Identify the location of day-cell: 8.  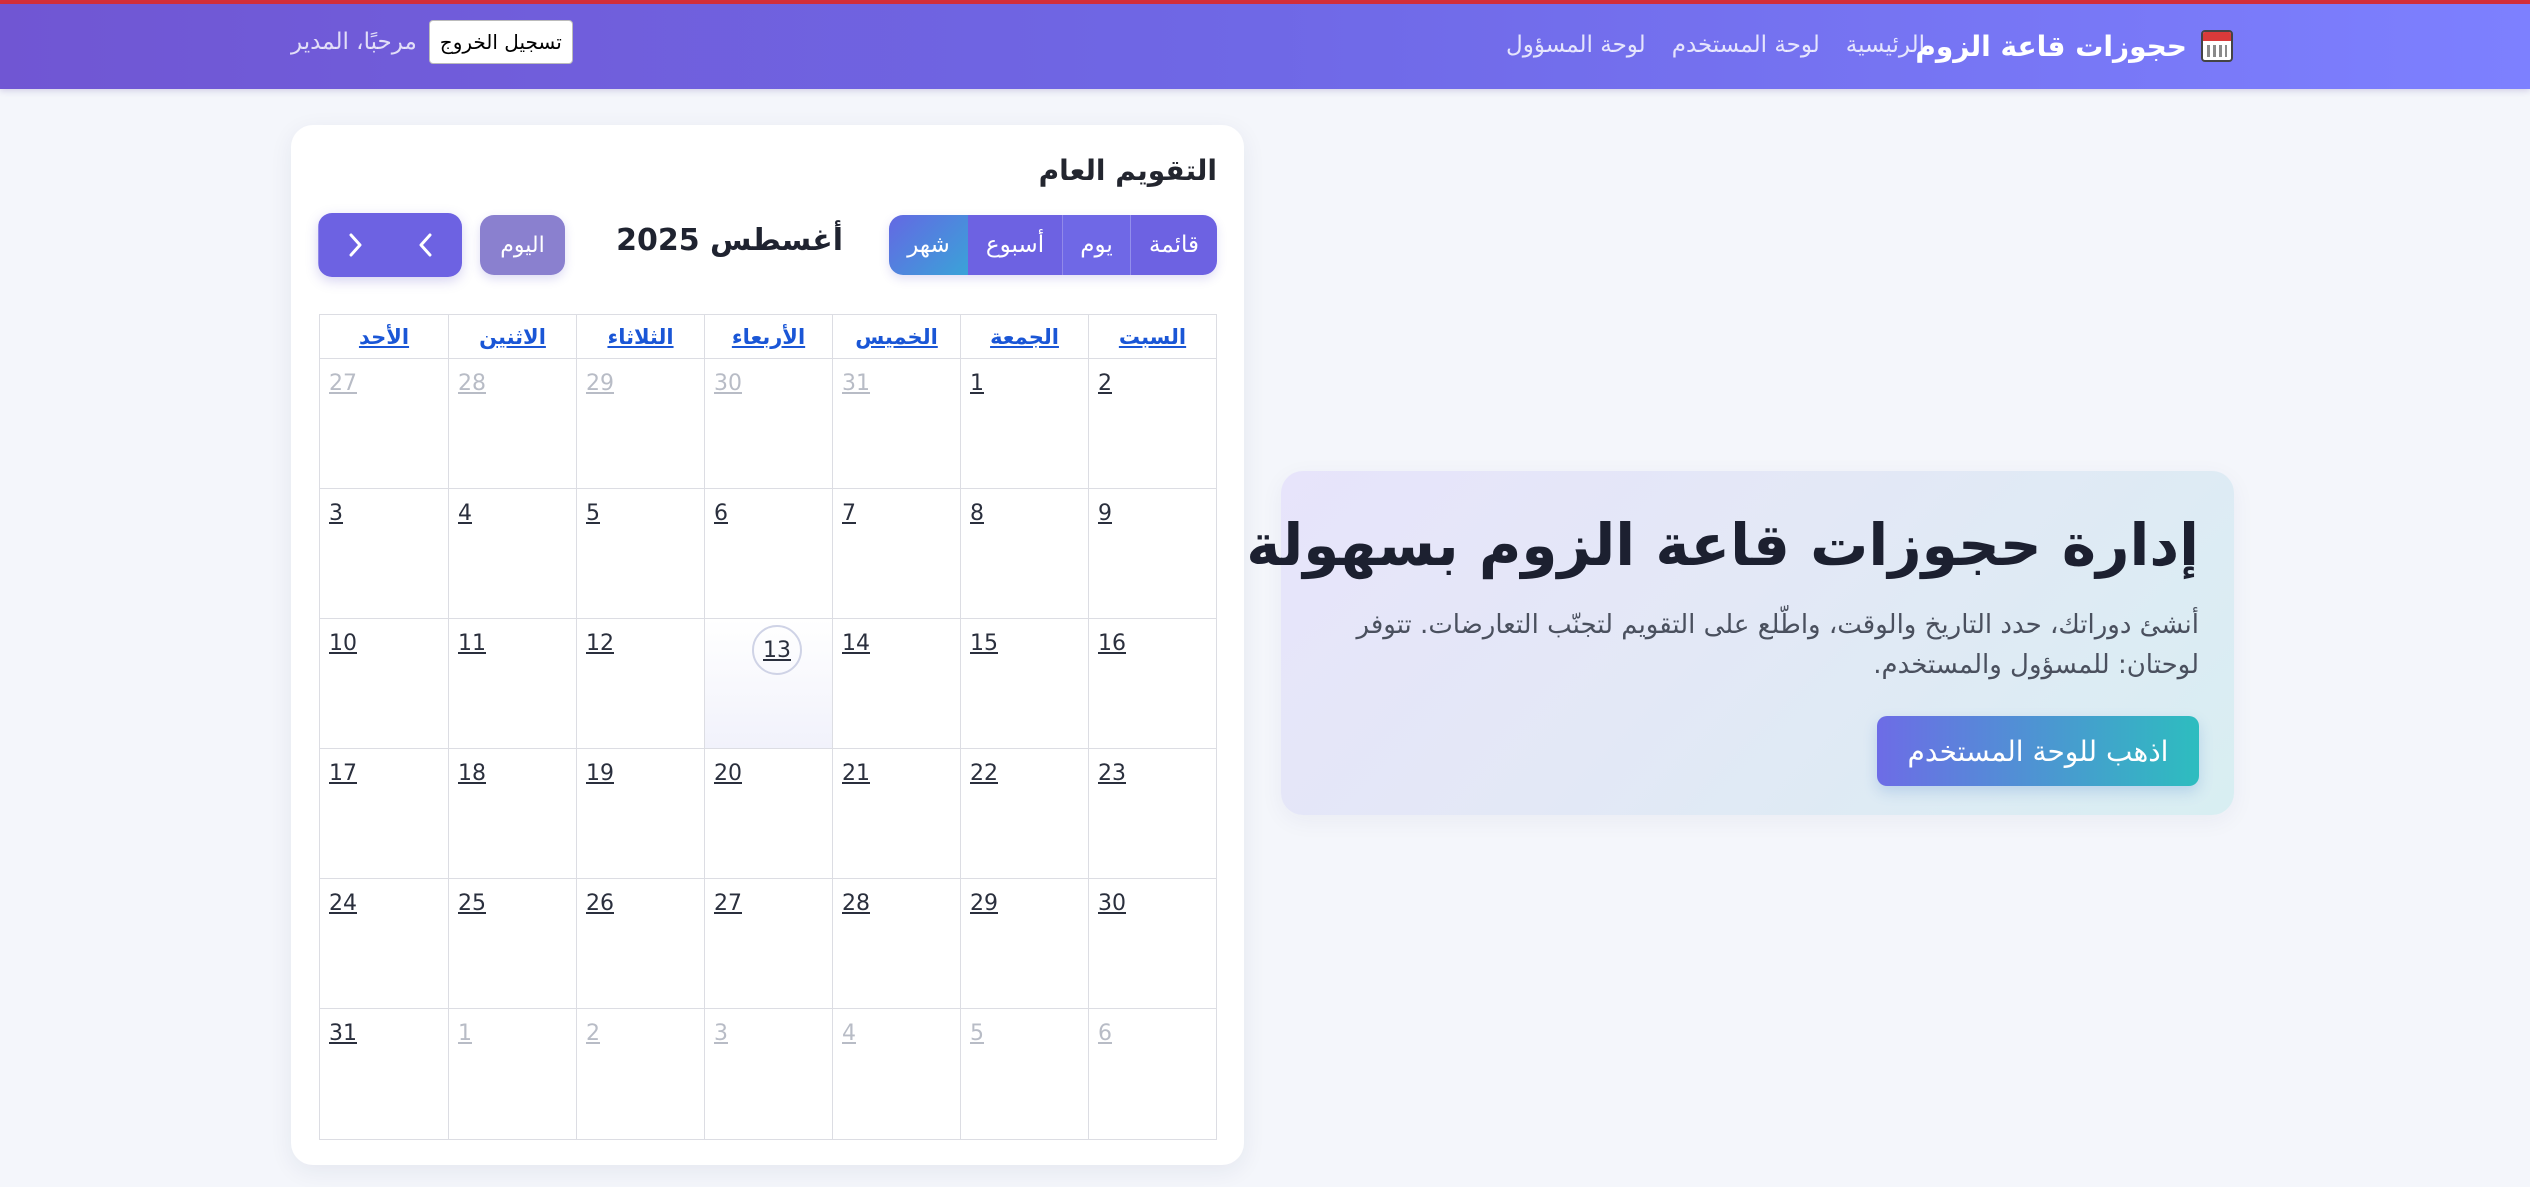
(1024, 554).